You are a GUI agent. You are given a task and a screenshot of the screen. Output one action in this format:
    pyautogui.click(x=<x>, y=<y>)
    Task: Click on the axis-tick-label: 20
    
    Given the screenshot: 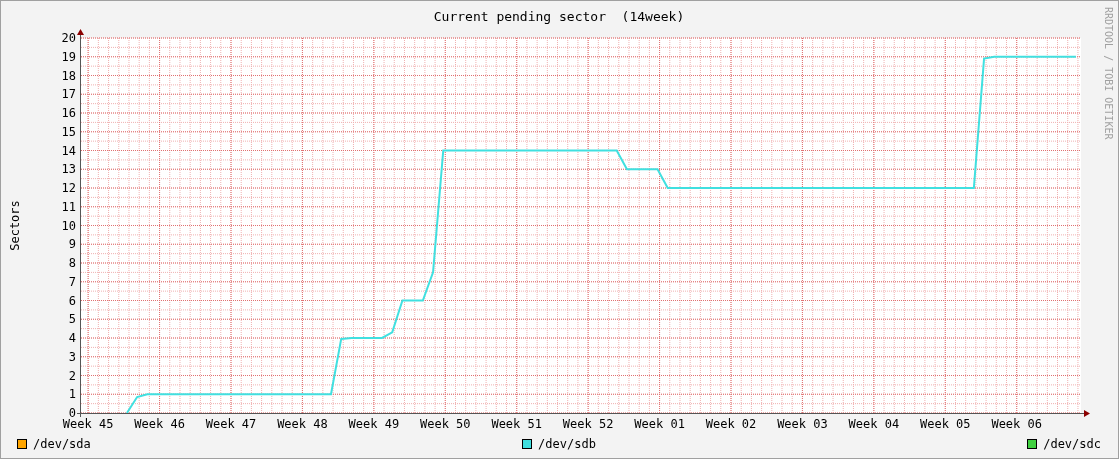 What is the action you would take?
    pyautogui.click(x=68, y=38)
    